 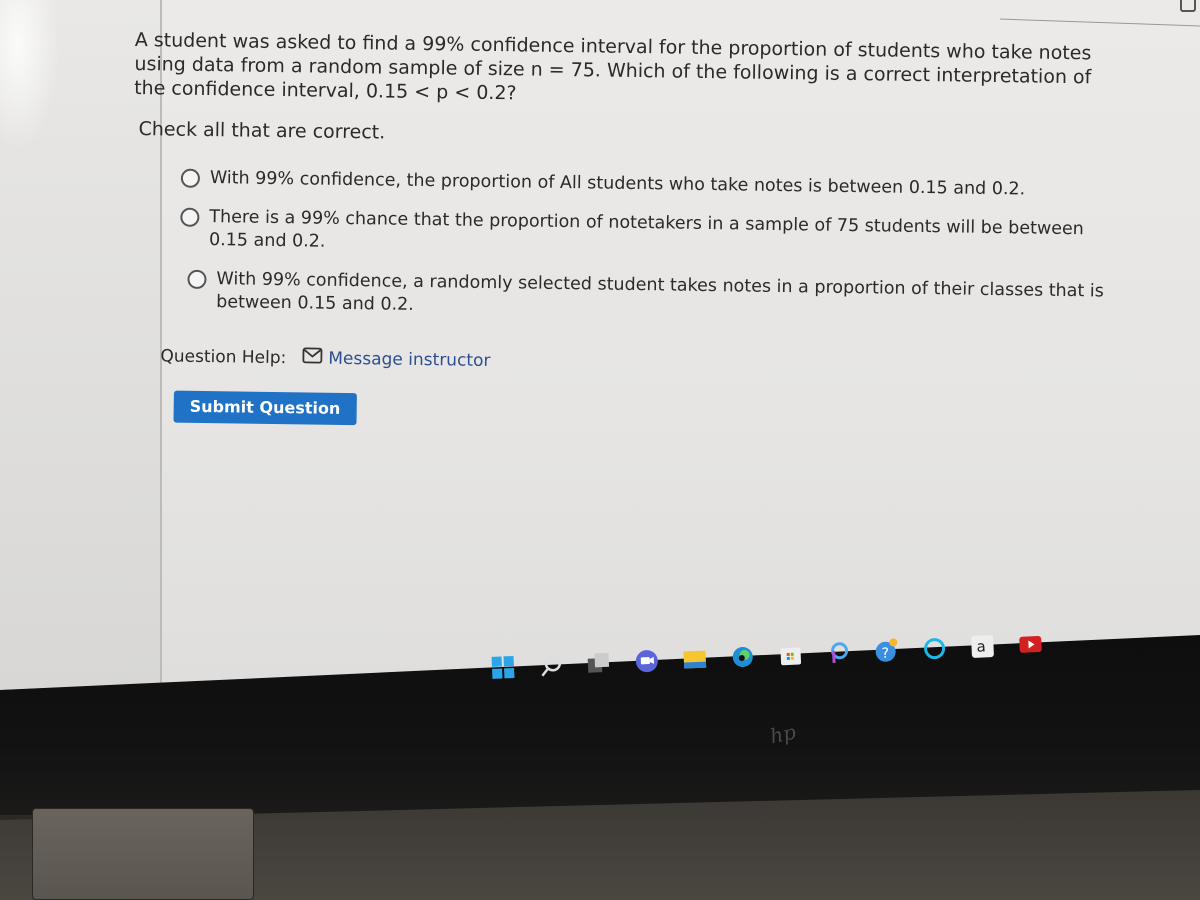 What do you see at coordinates (502, 667) in the screenshot?
I see `windows-start-icon` at bounding box center [502, 667].